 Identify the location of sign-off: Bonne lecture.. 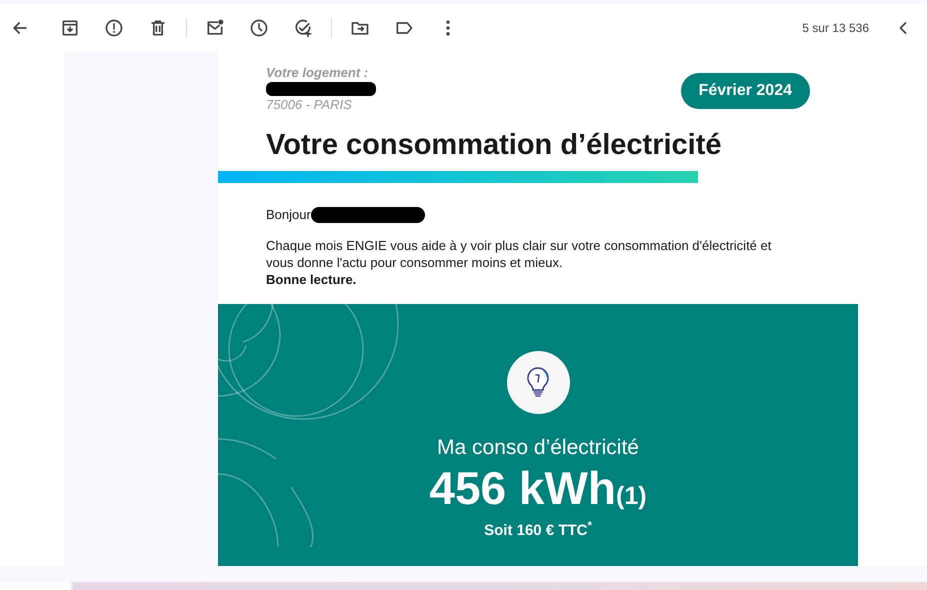
(311, 279).